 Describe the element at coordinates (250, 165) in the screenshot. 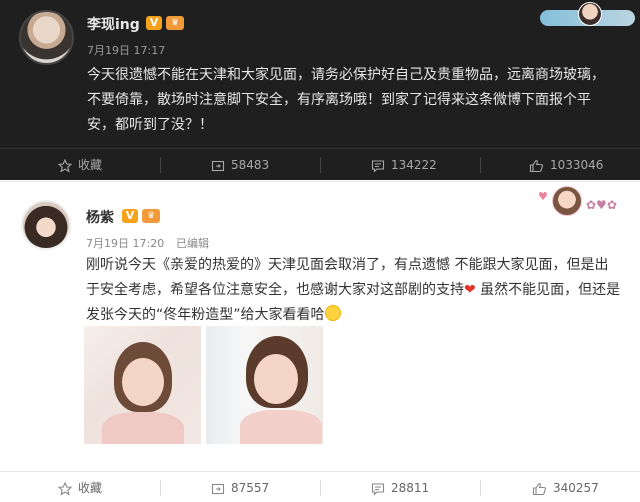

I see `repost-count: 58483` at that location.